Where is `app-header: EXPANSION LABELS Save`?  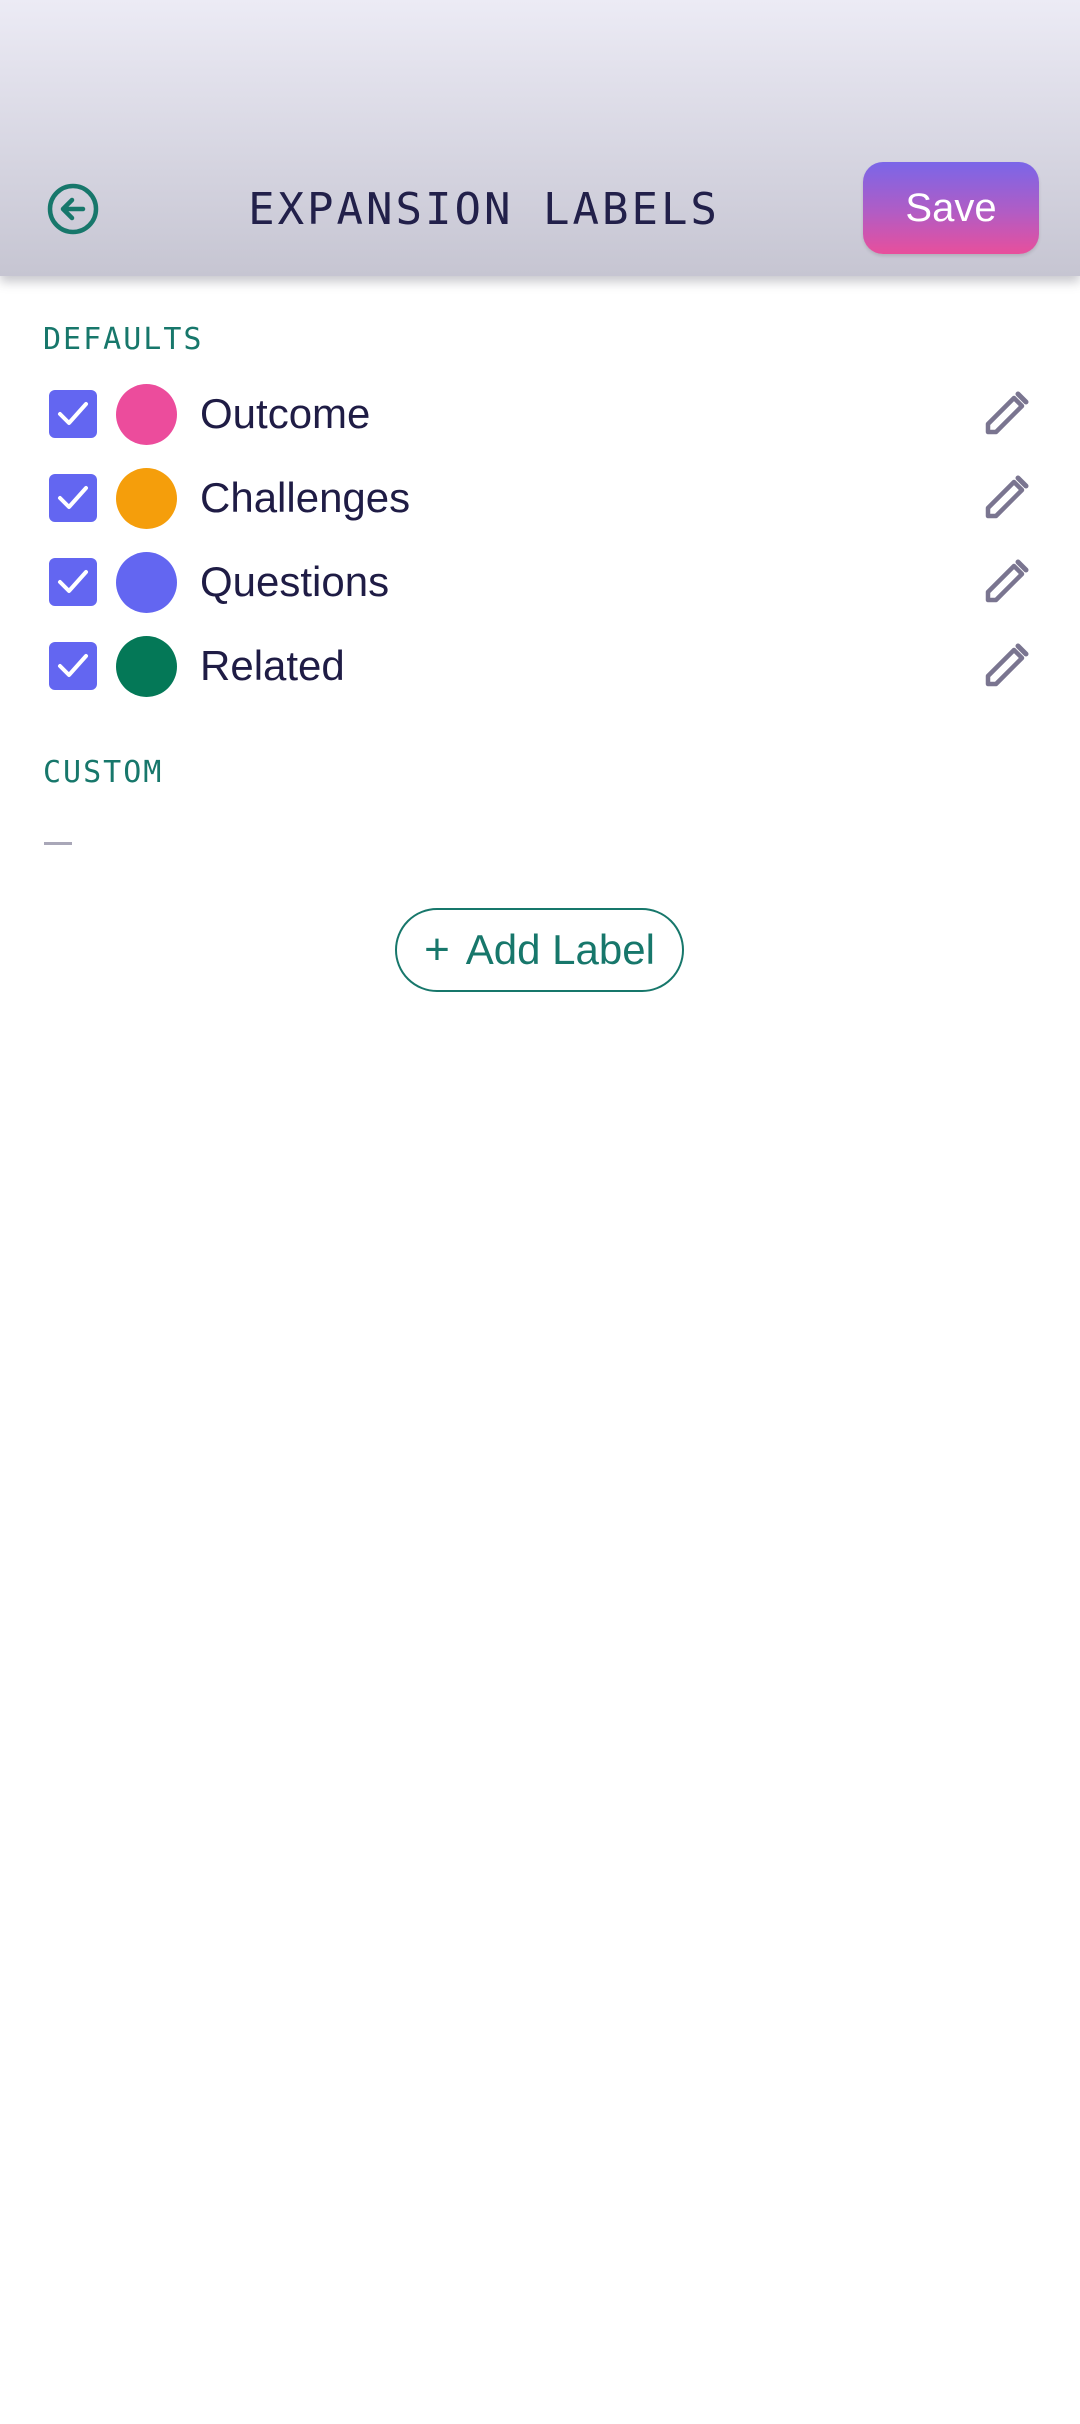 app-header: EXPANSION LABELS Save is located at coordinates (540, 138).